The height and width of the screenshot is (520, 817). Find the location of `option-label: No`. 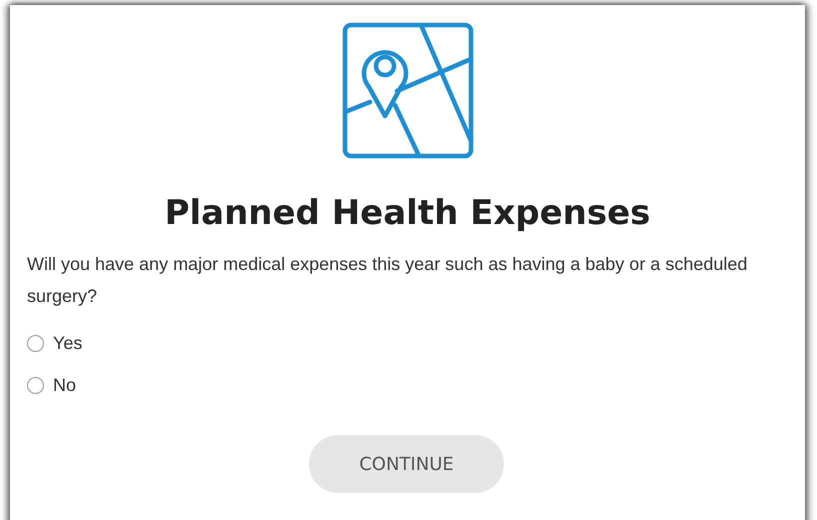

option-label: No is located at coordinates (64, 385).